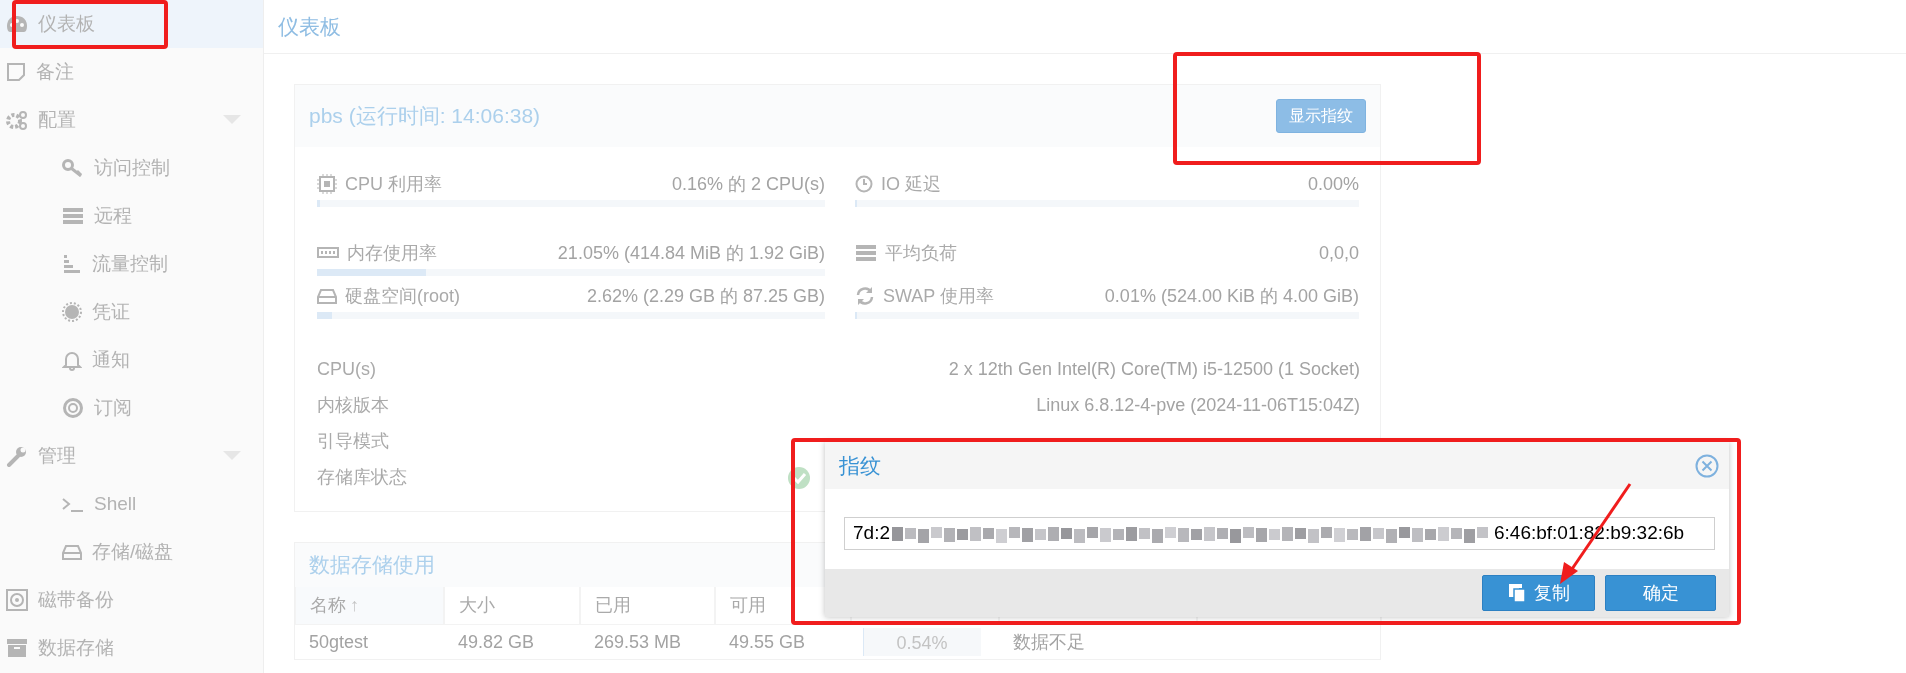 The image size is (1906, 673). What do you see at coordinates (72, 264) in the screenshot?
I see `bar-chart-icon` at bounding box center [72, 264].